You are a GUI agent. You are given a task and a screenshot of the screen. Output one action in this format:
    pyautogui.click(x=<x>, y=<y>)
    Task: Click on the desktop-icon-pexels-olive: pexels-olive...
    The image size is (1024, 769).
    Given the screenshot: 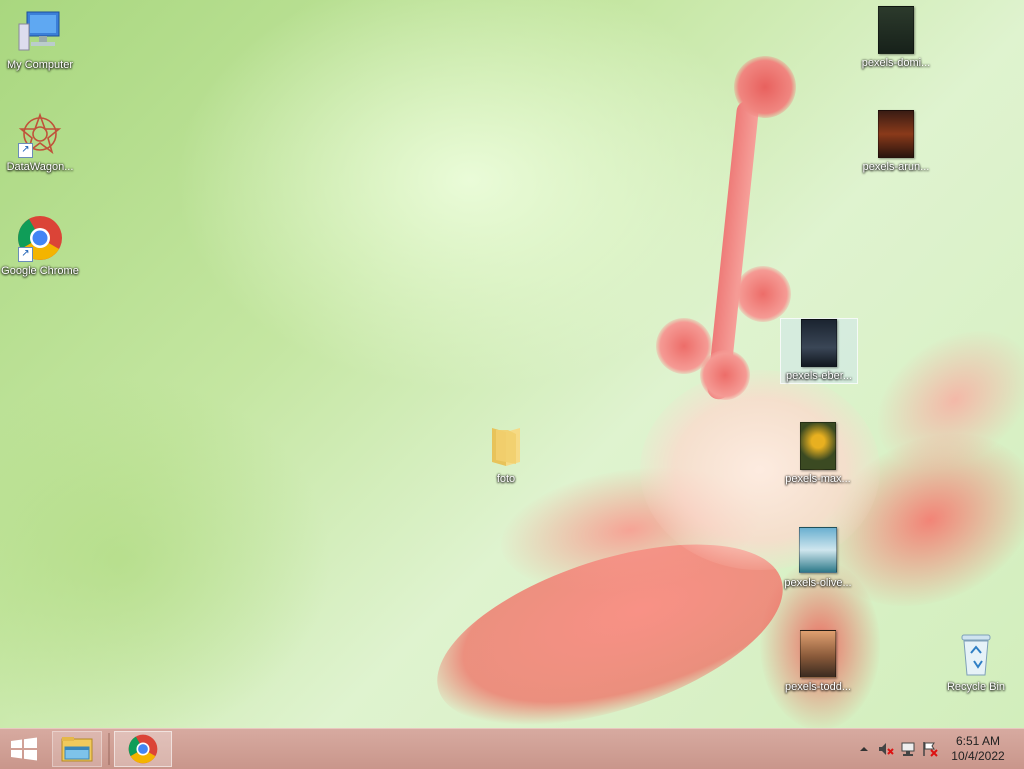 What is the action you would take?
    pyautogui.click(x=818, y=558)
    